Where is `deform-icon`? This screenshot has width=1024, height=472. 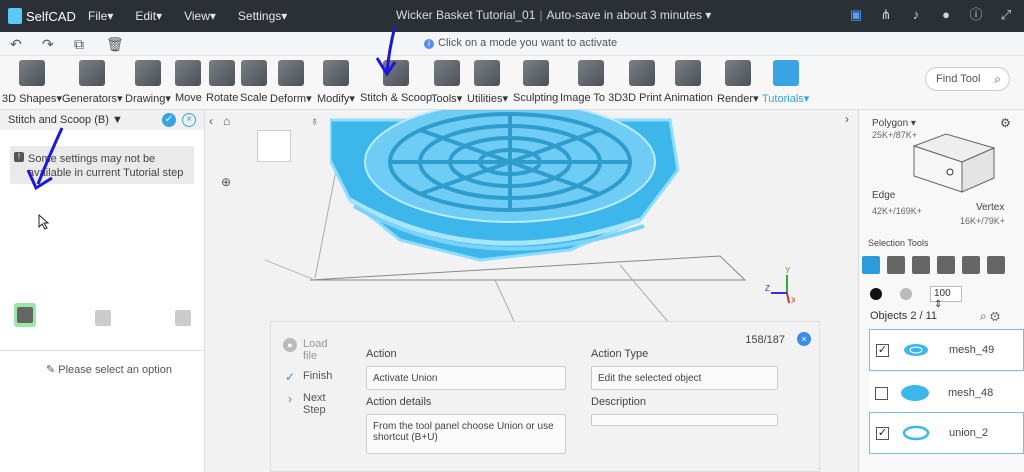
deform-icon is located at coordinates (290, 73).